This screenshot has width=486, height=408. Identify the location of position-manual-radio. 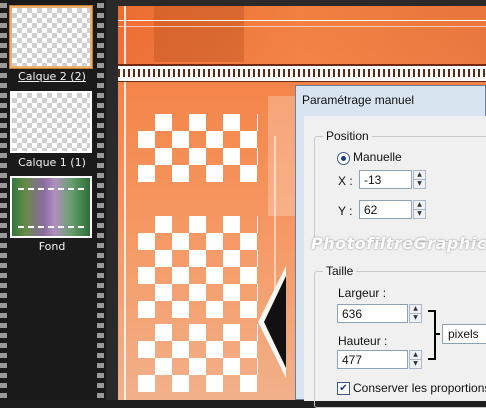
(343, 158).